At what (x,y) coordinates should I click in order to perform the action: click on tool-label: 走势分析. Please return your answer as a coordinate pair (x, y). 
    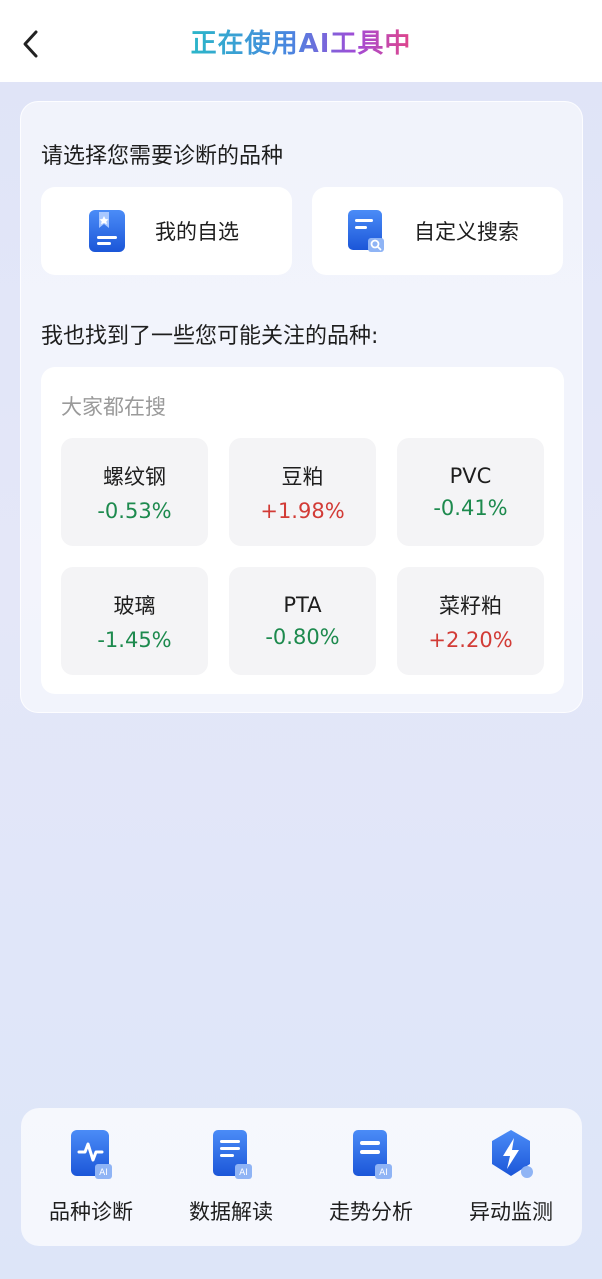
    Looking at the image, I should click on (371, 1212).